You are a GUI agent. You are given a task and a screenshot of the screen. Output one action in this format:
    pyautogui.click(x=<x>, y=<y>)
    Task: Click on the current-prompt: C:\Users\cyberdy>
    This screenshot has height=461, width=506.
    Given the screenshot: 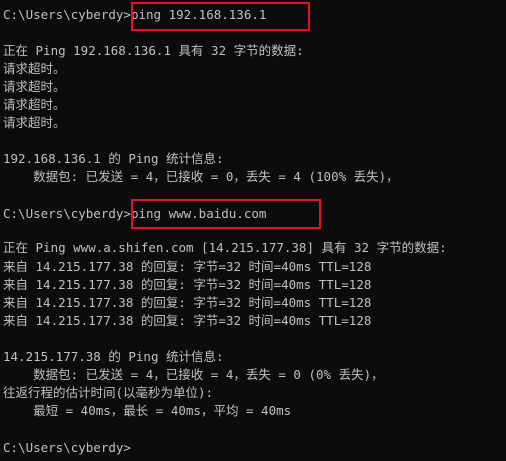 What is the action you would take?
    pyautogui.click(x=67, y=448)
    